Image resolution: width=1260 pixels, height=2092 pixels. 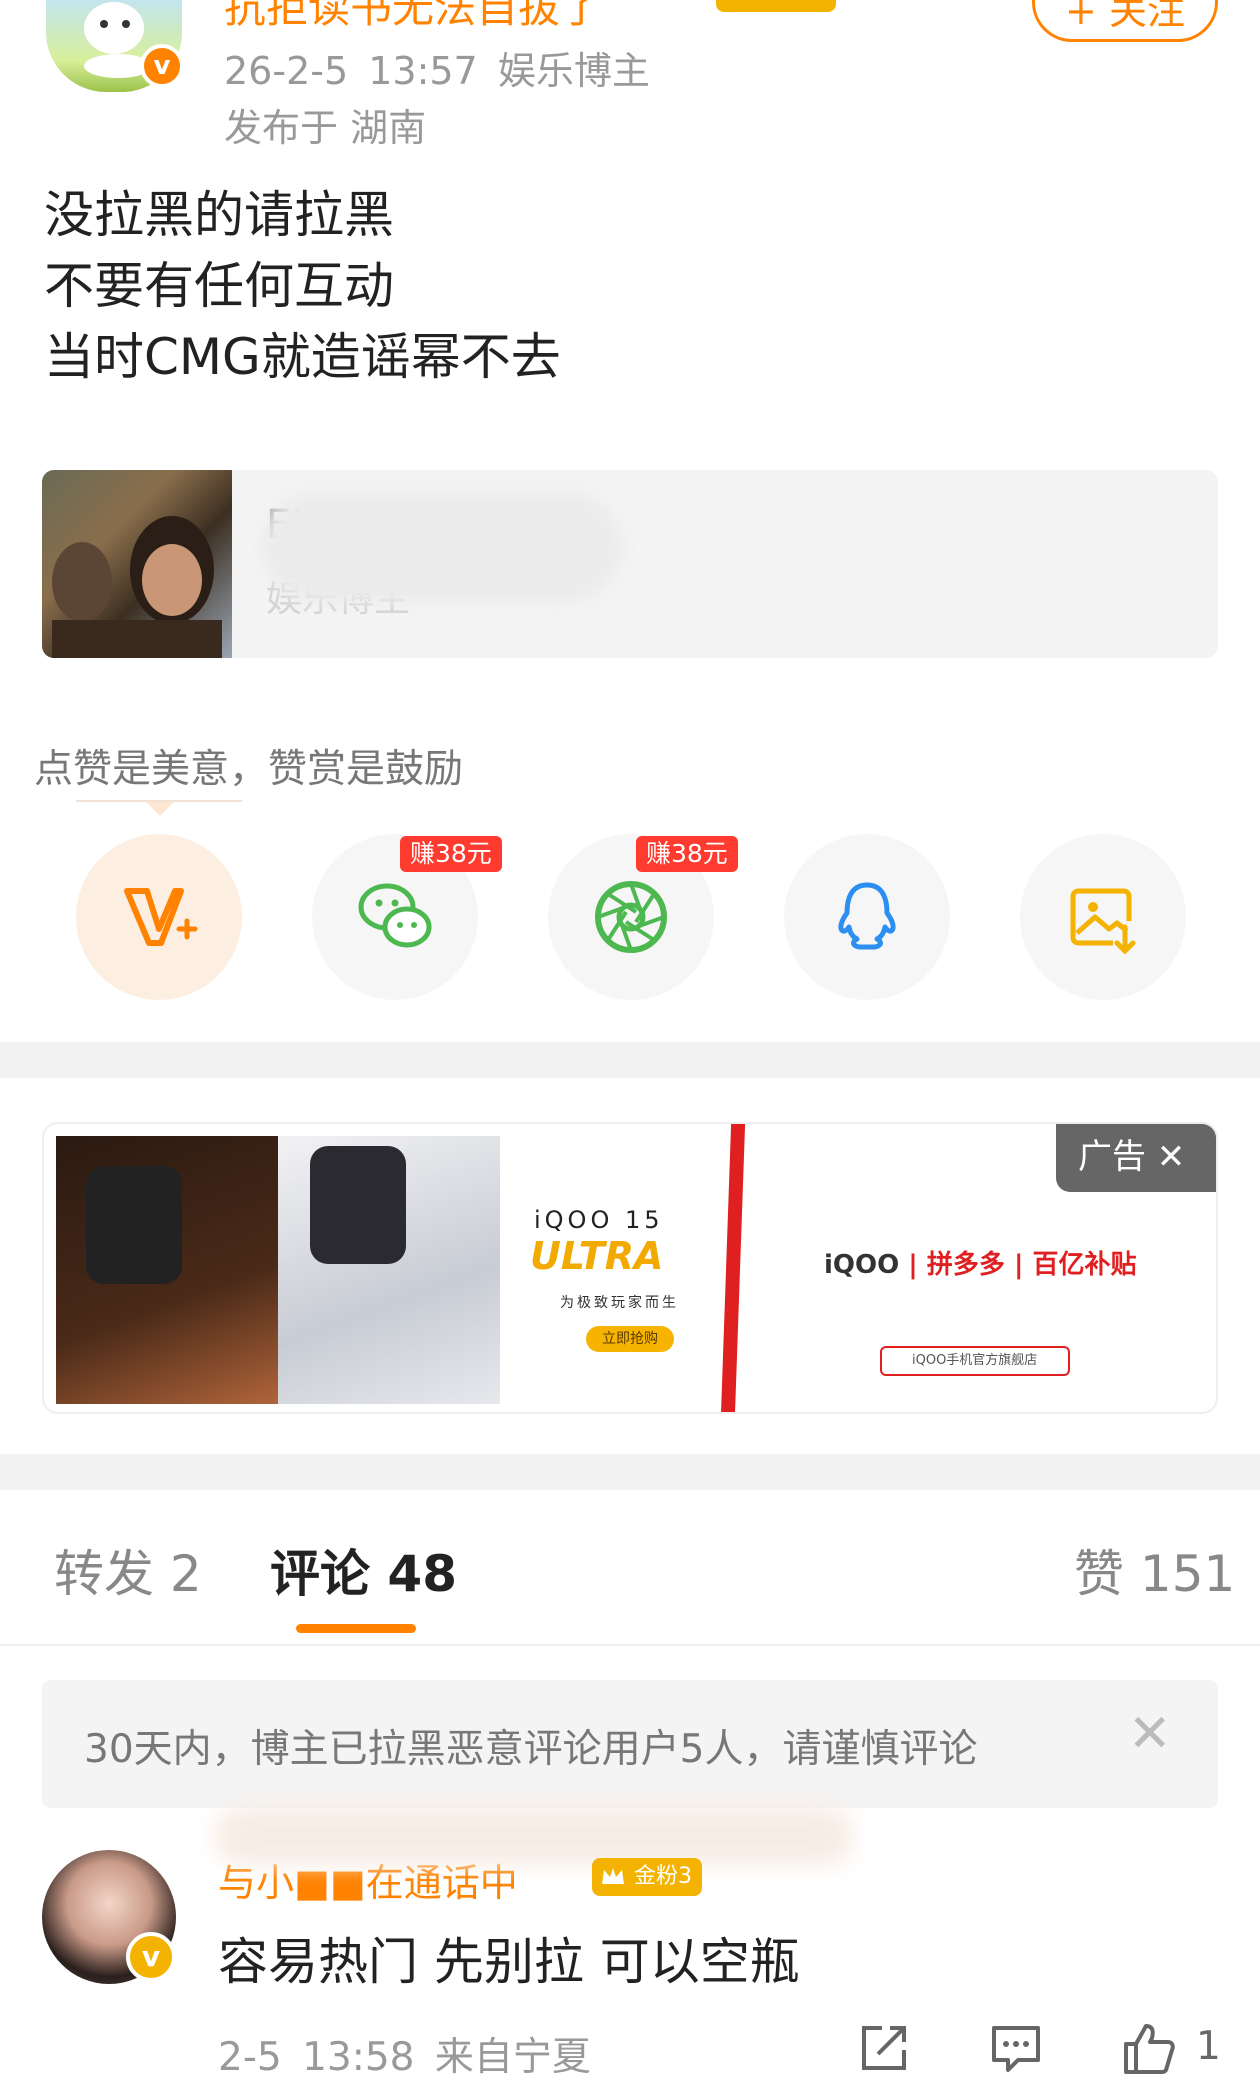 I want to click on post-meta: 26-2-5 13:57 娱乐博主, so click(x=437, y=67).